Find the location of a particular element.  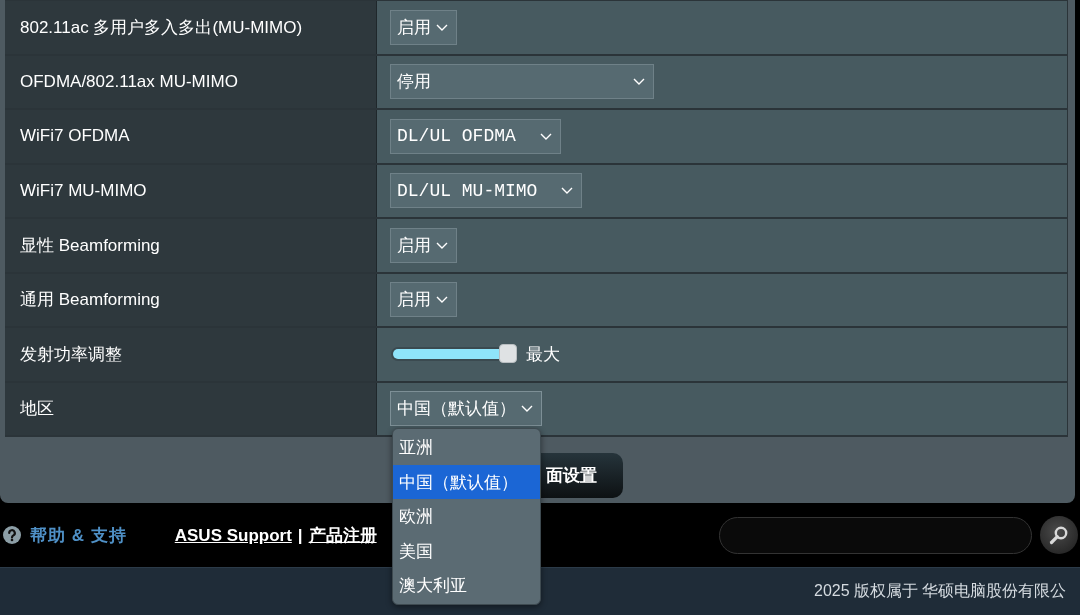

setting-label: 显性 Beamforming is located at coordinates (90, 245).